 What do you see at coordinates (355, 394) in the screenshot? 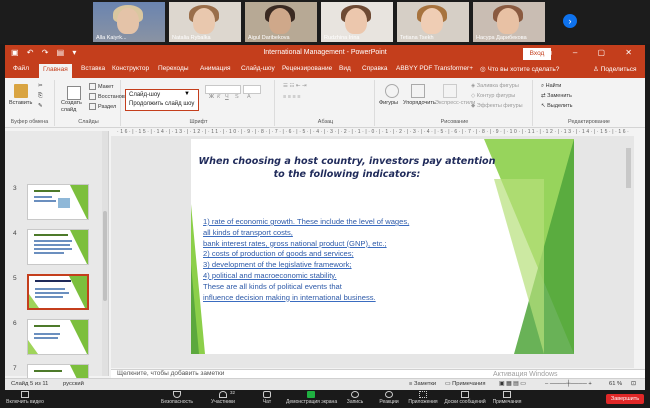
I see `record-icon` at bounding box center [355, 394].